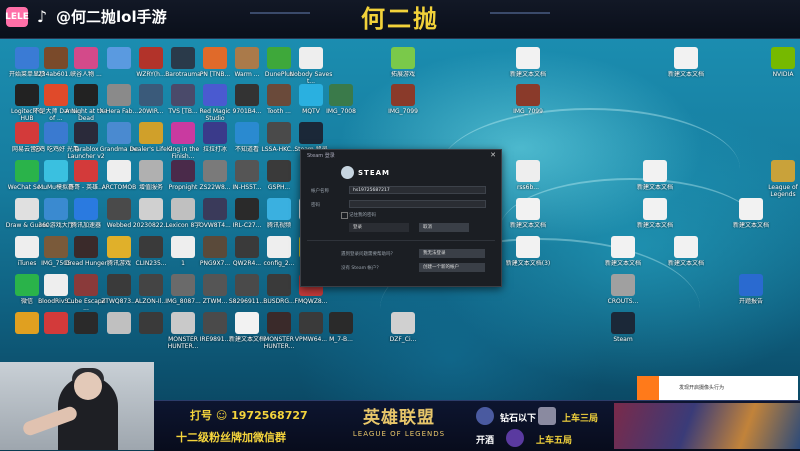 This screenshot has width=800, height=451. Describe the element at coordinates (42, 16) in the screenshot. I see `tiktok-icon: ♪` at that location.